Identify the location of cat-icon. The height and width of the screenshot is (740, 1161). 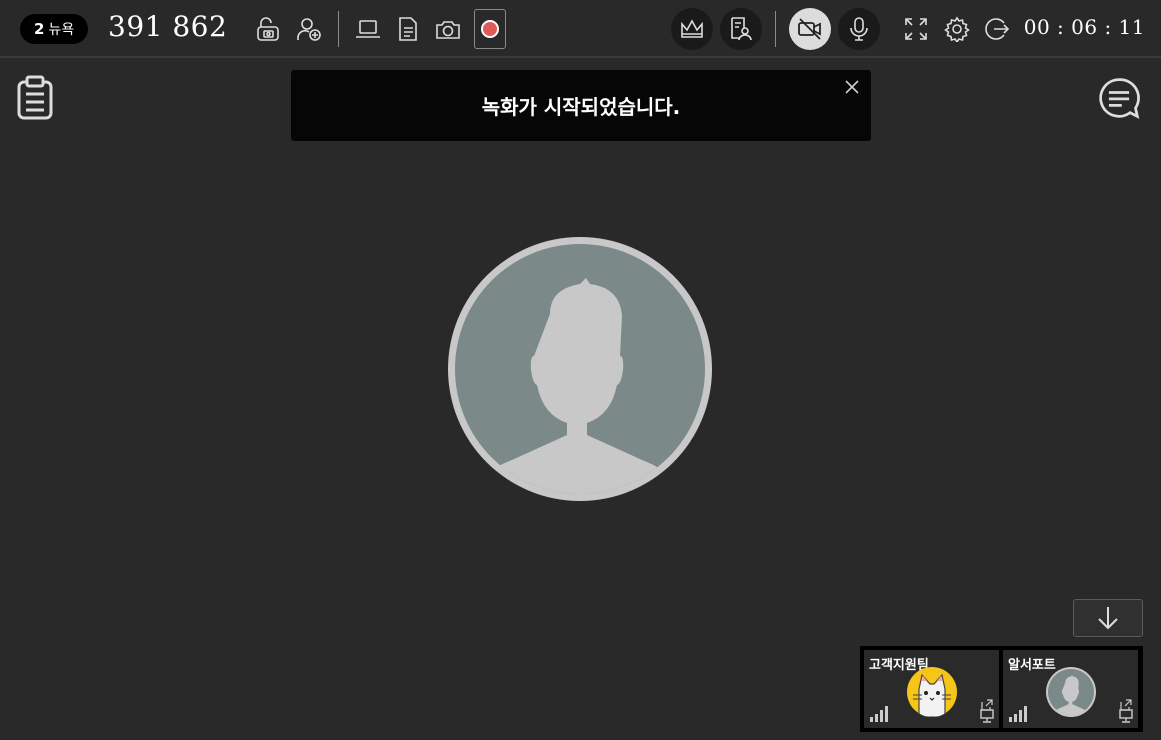
(932, 695).